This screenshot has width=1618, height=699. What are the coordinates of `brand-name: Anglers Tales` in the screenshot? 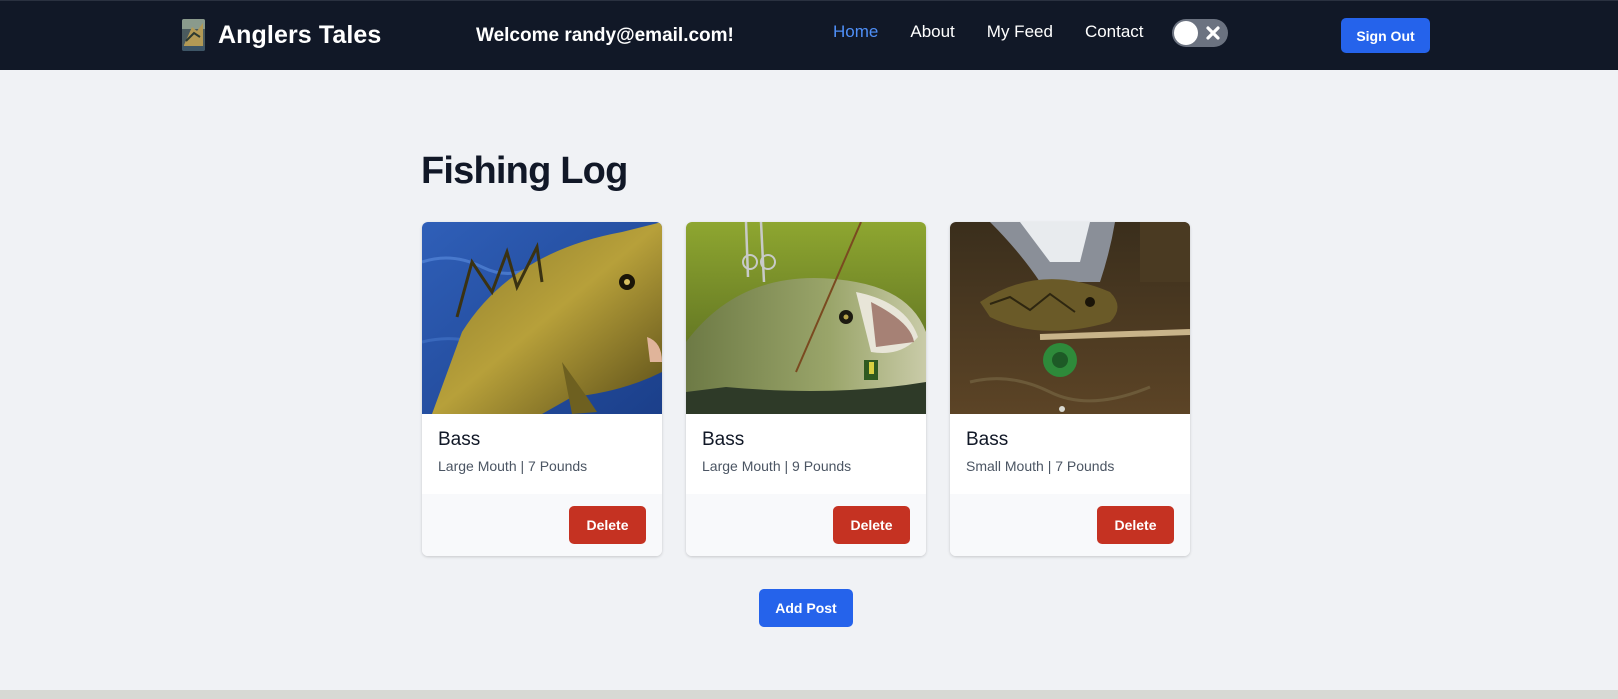 It's located at (300, 34).